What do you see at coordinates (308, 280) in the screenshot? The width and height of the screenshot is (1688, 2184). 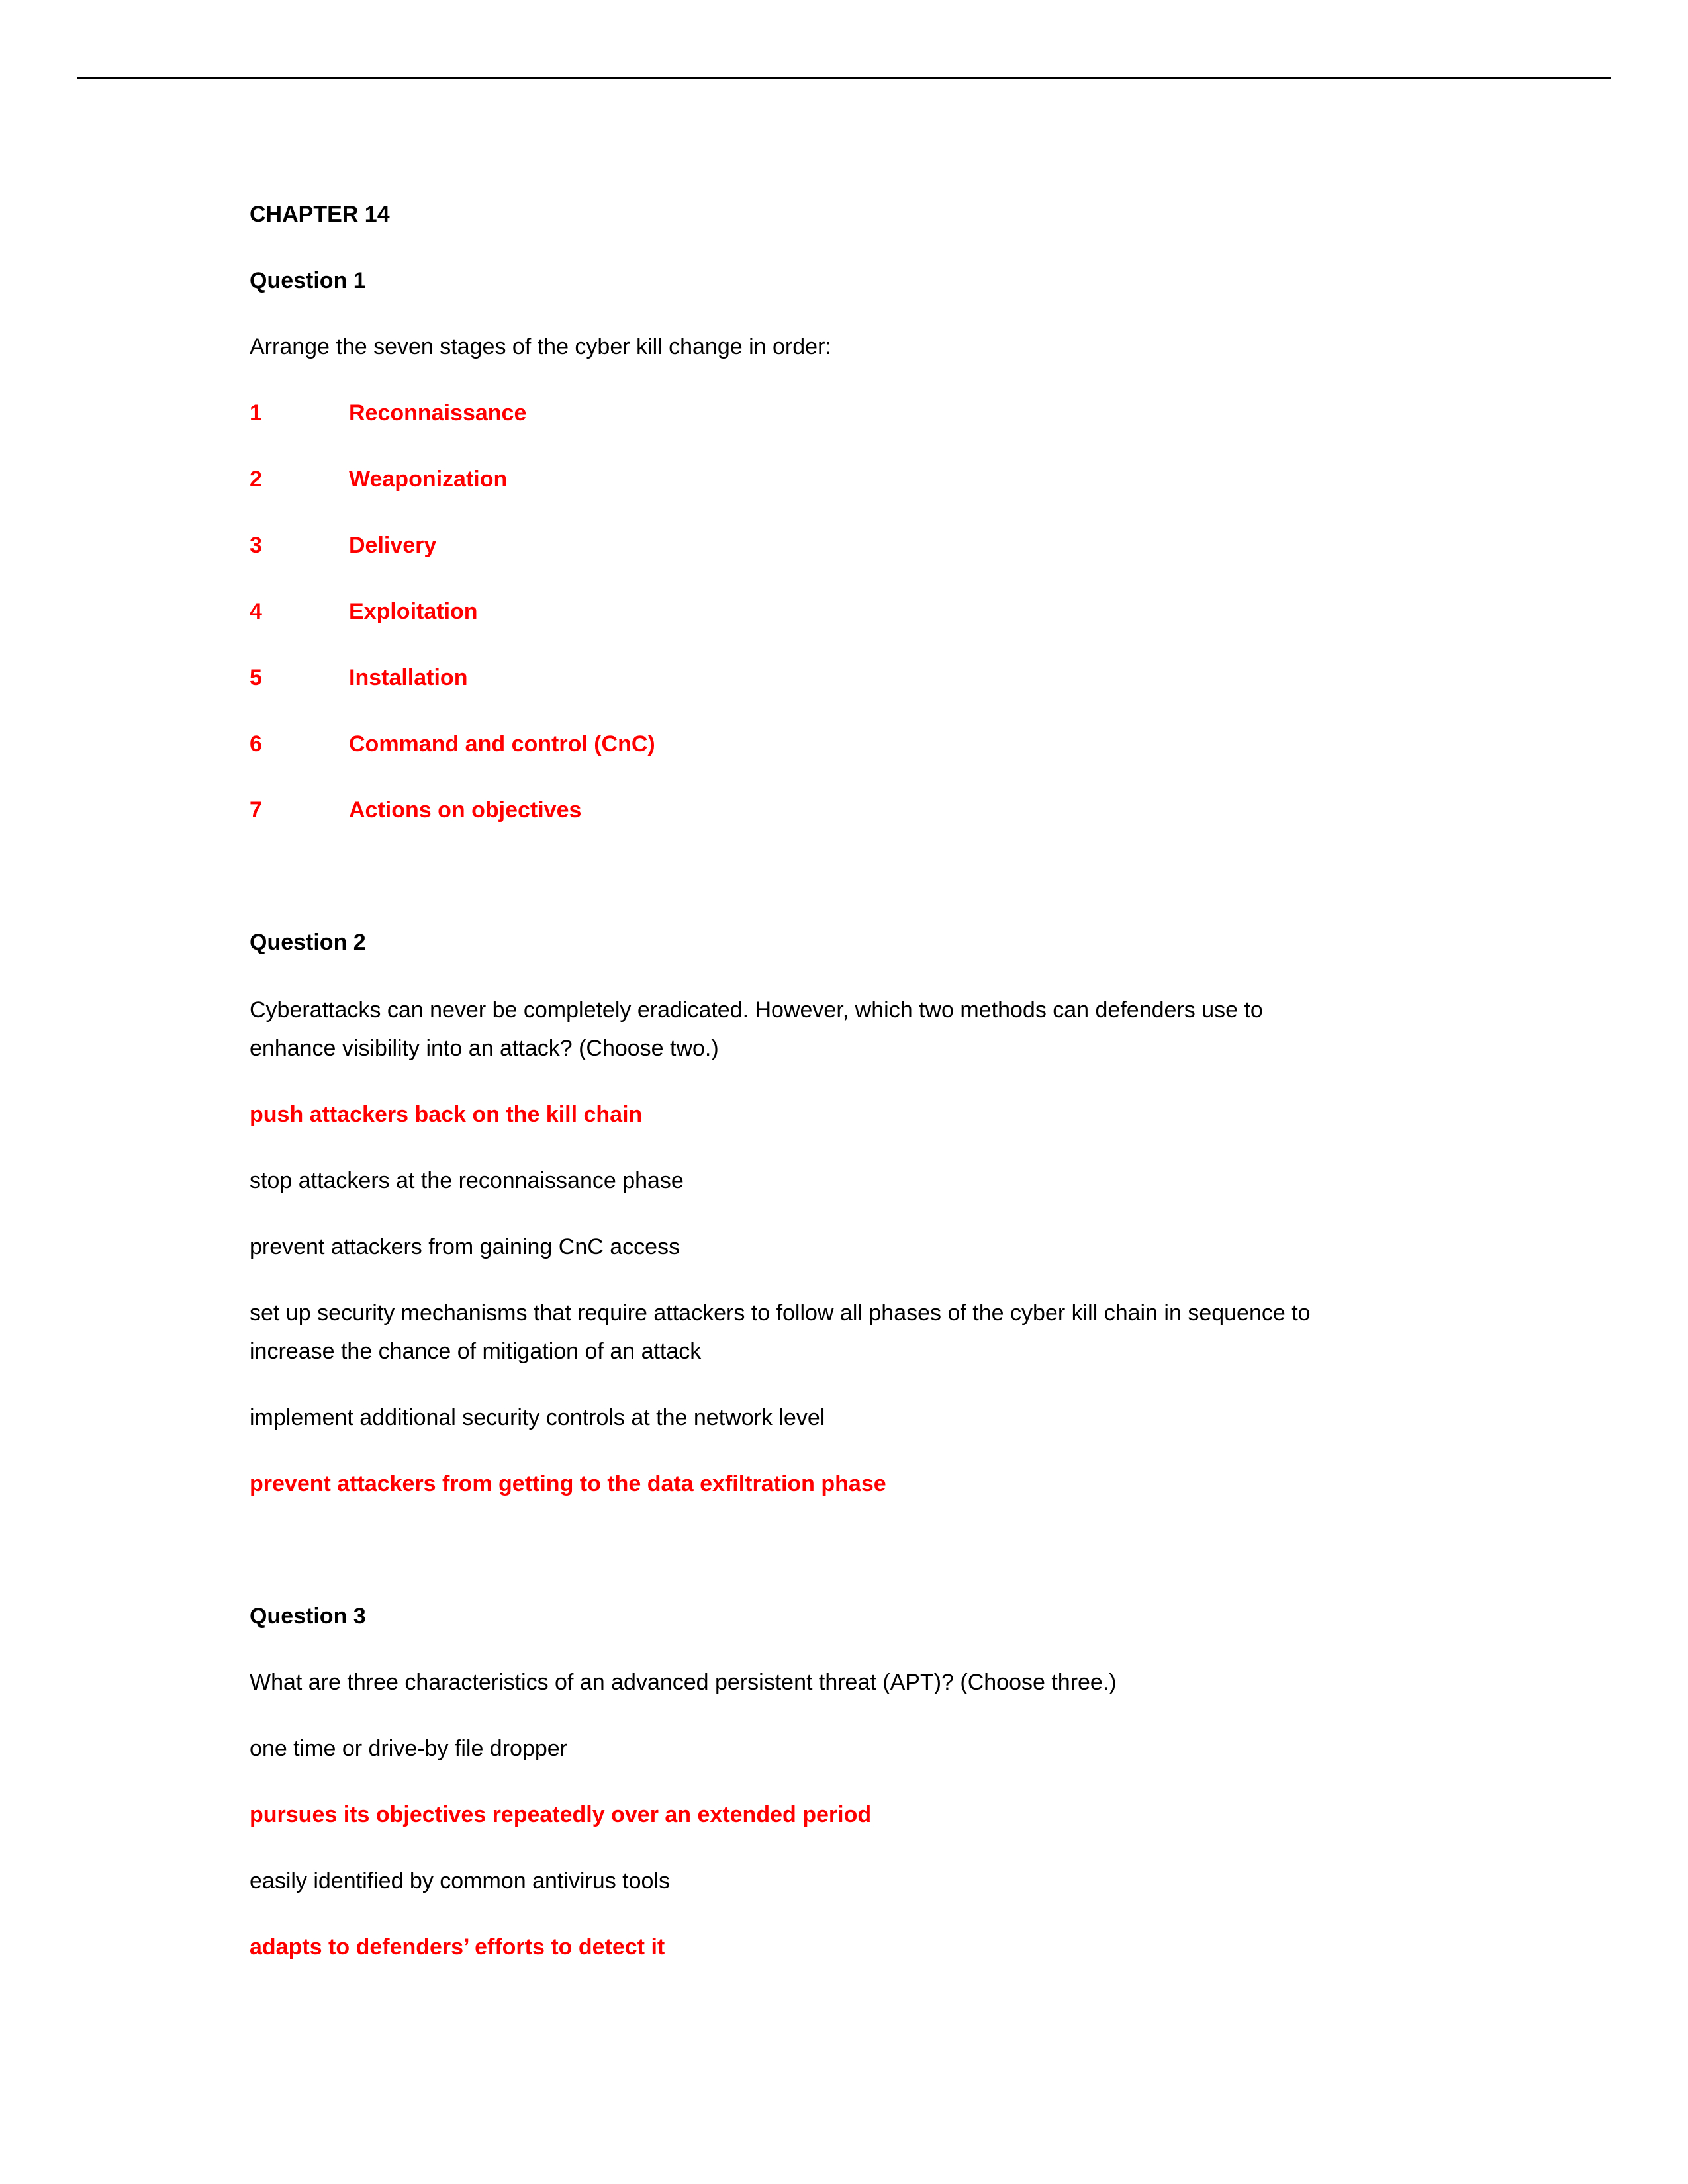 I see `question-1-heading: Question 1` at bounding box center [308, 280].